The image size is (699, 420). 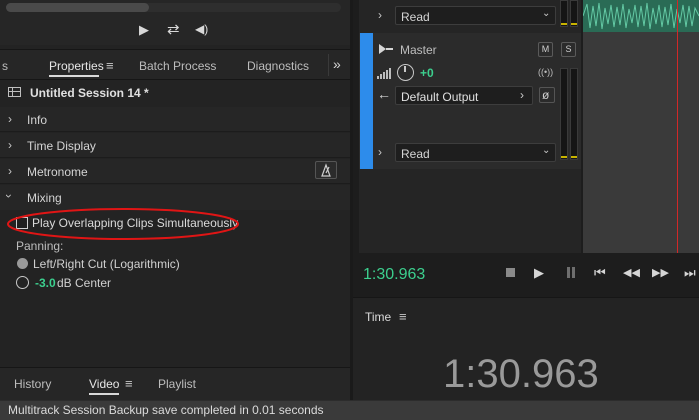 What do you see at coordinates (690, 273) in the screenshot?
I see `go-to-end-icon: ⏭` at bounding box center [690, 273].